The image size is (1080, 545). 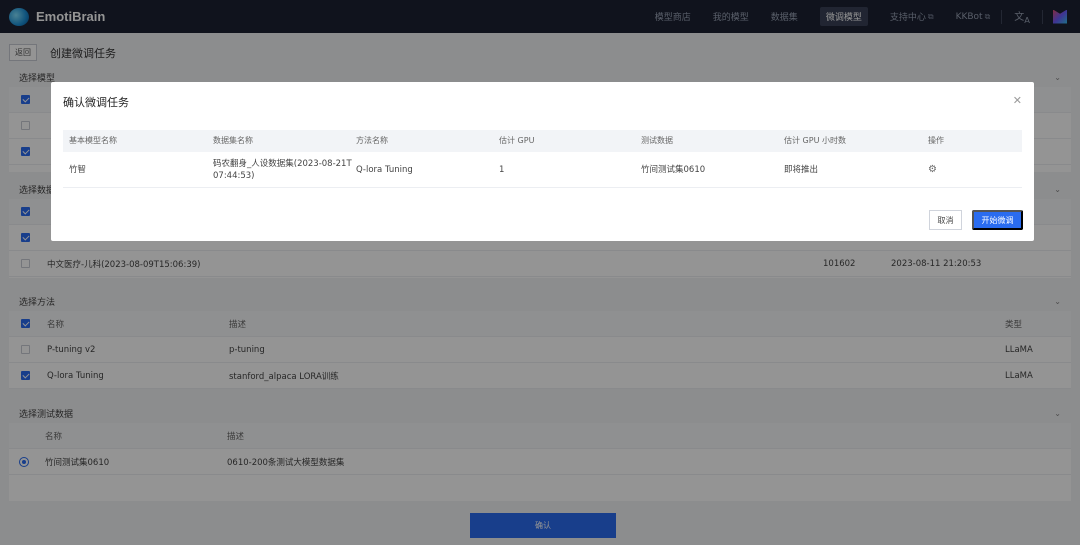 I want to click on column-header: 基本模型名称, so click(x=93, y=140).